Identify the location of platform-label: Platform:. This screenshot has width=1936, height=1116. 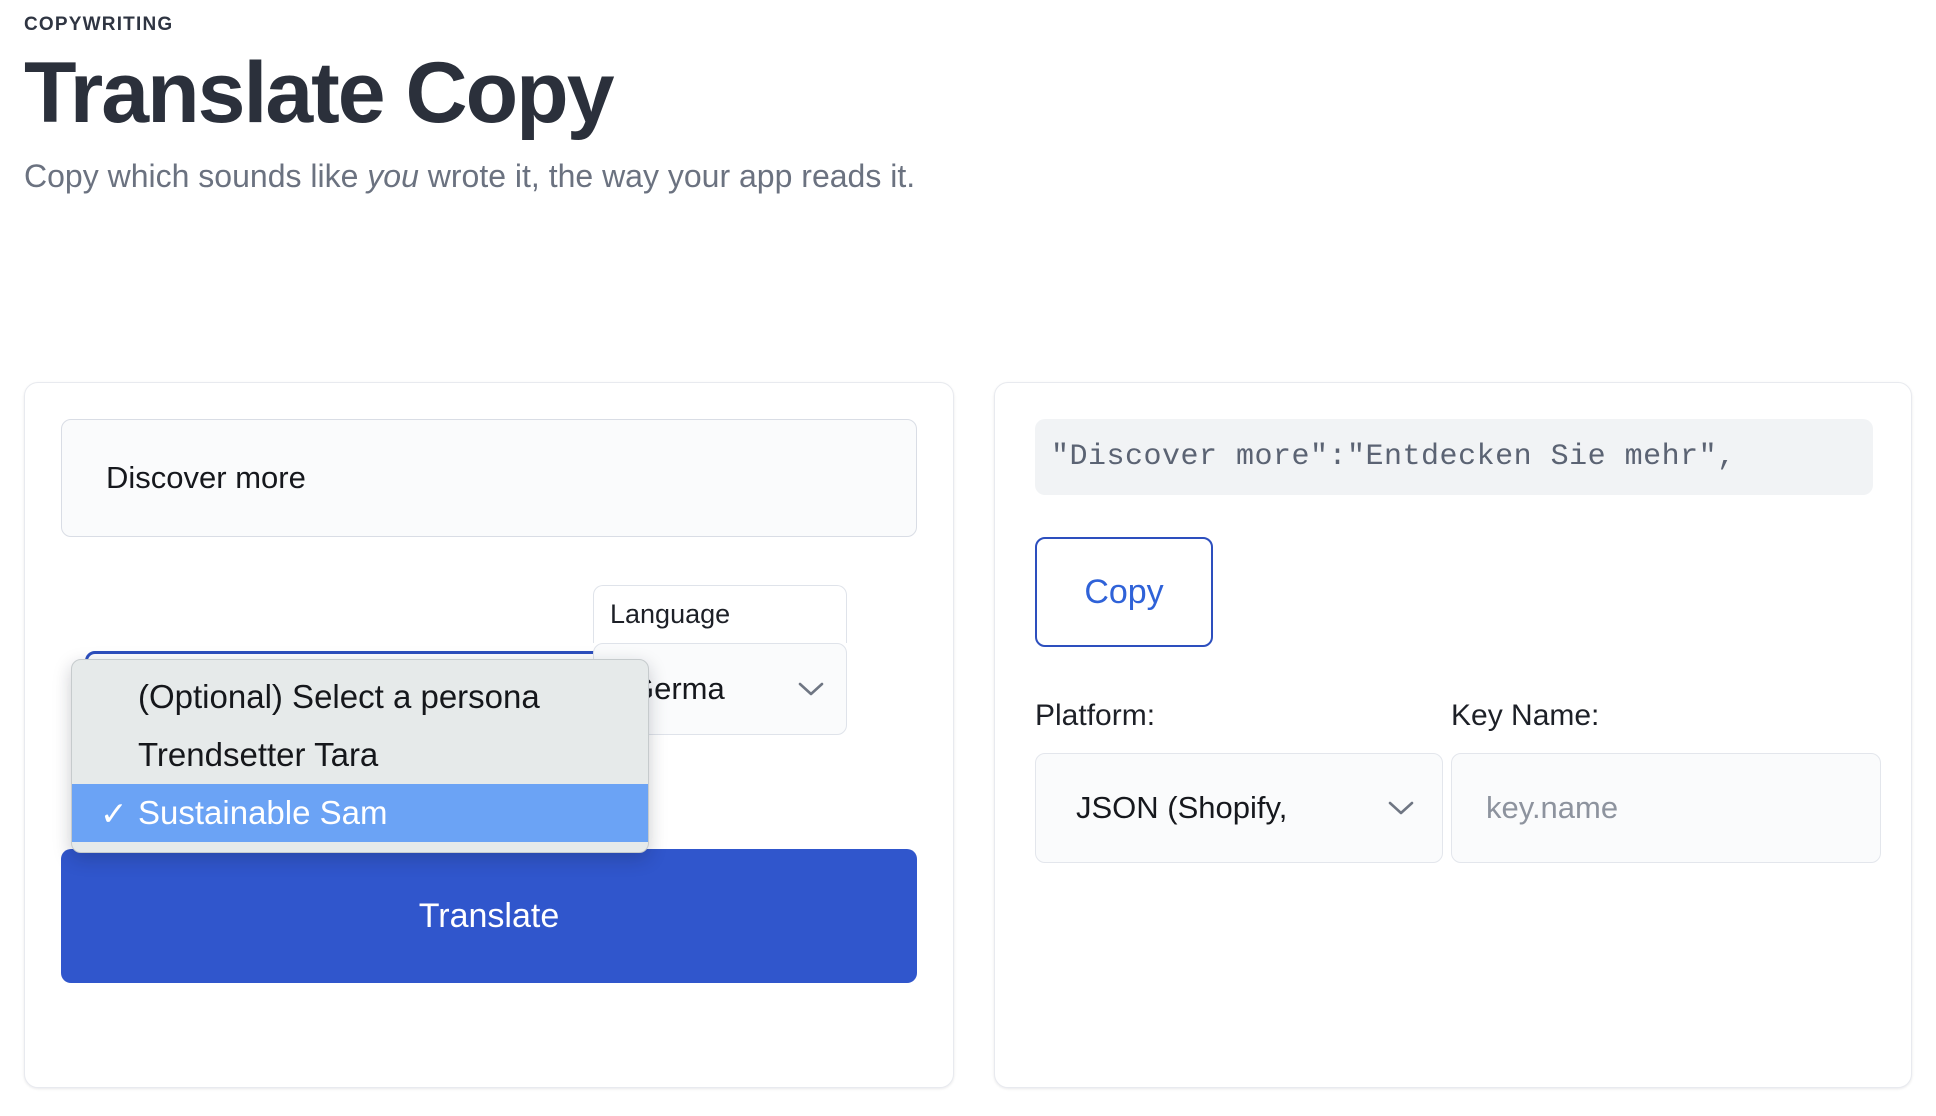
(1095, 715).